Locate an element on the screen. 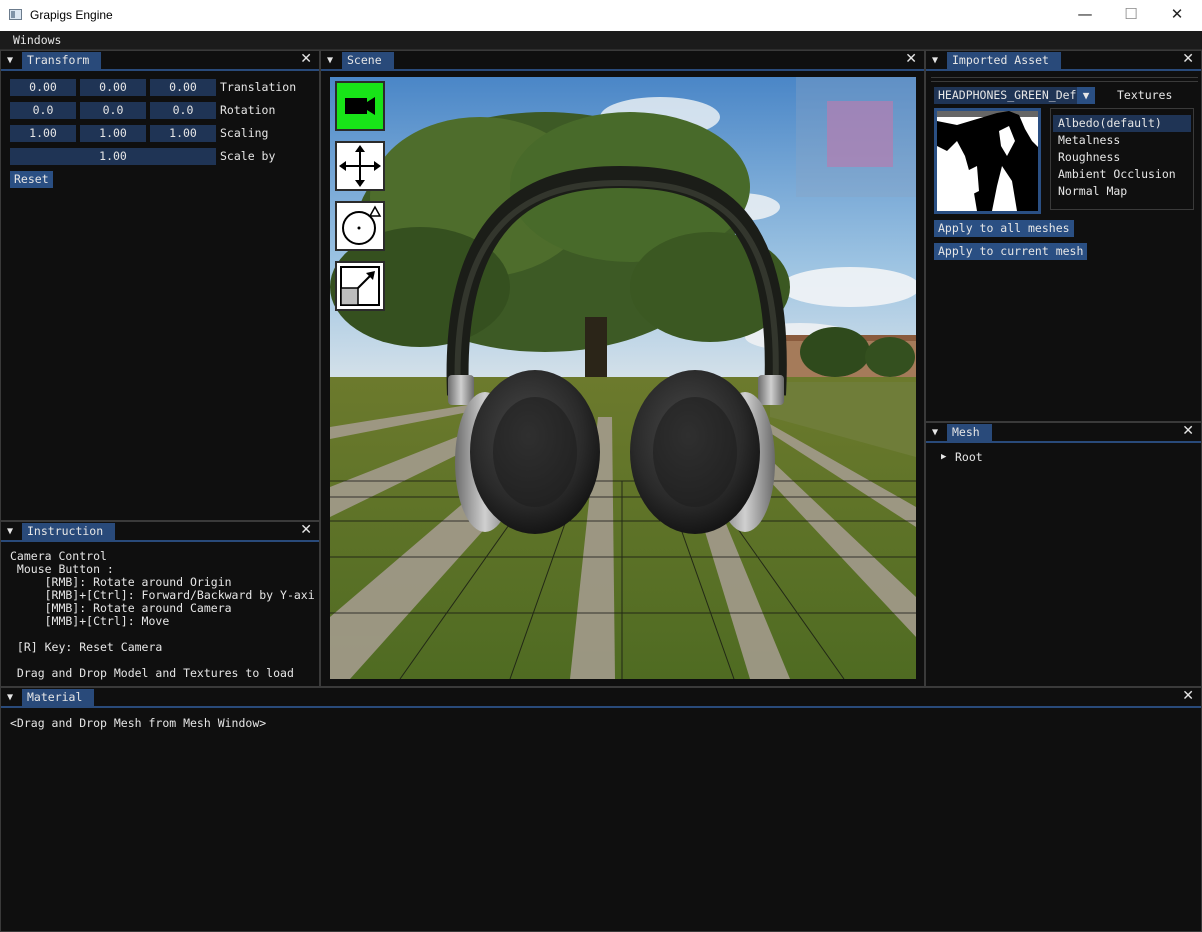 The height and width of the screenshot is (932, 1202). camera-tool-button is located at coordinates (360, 106).